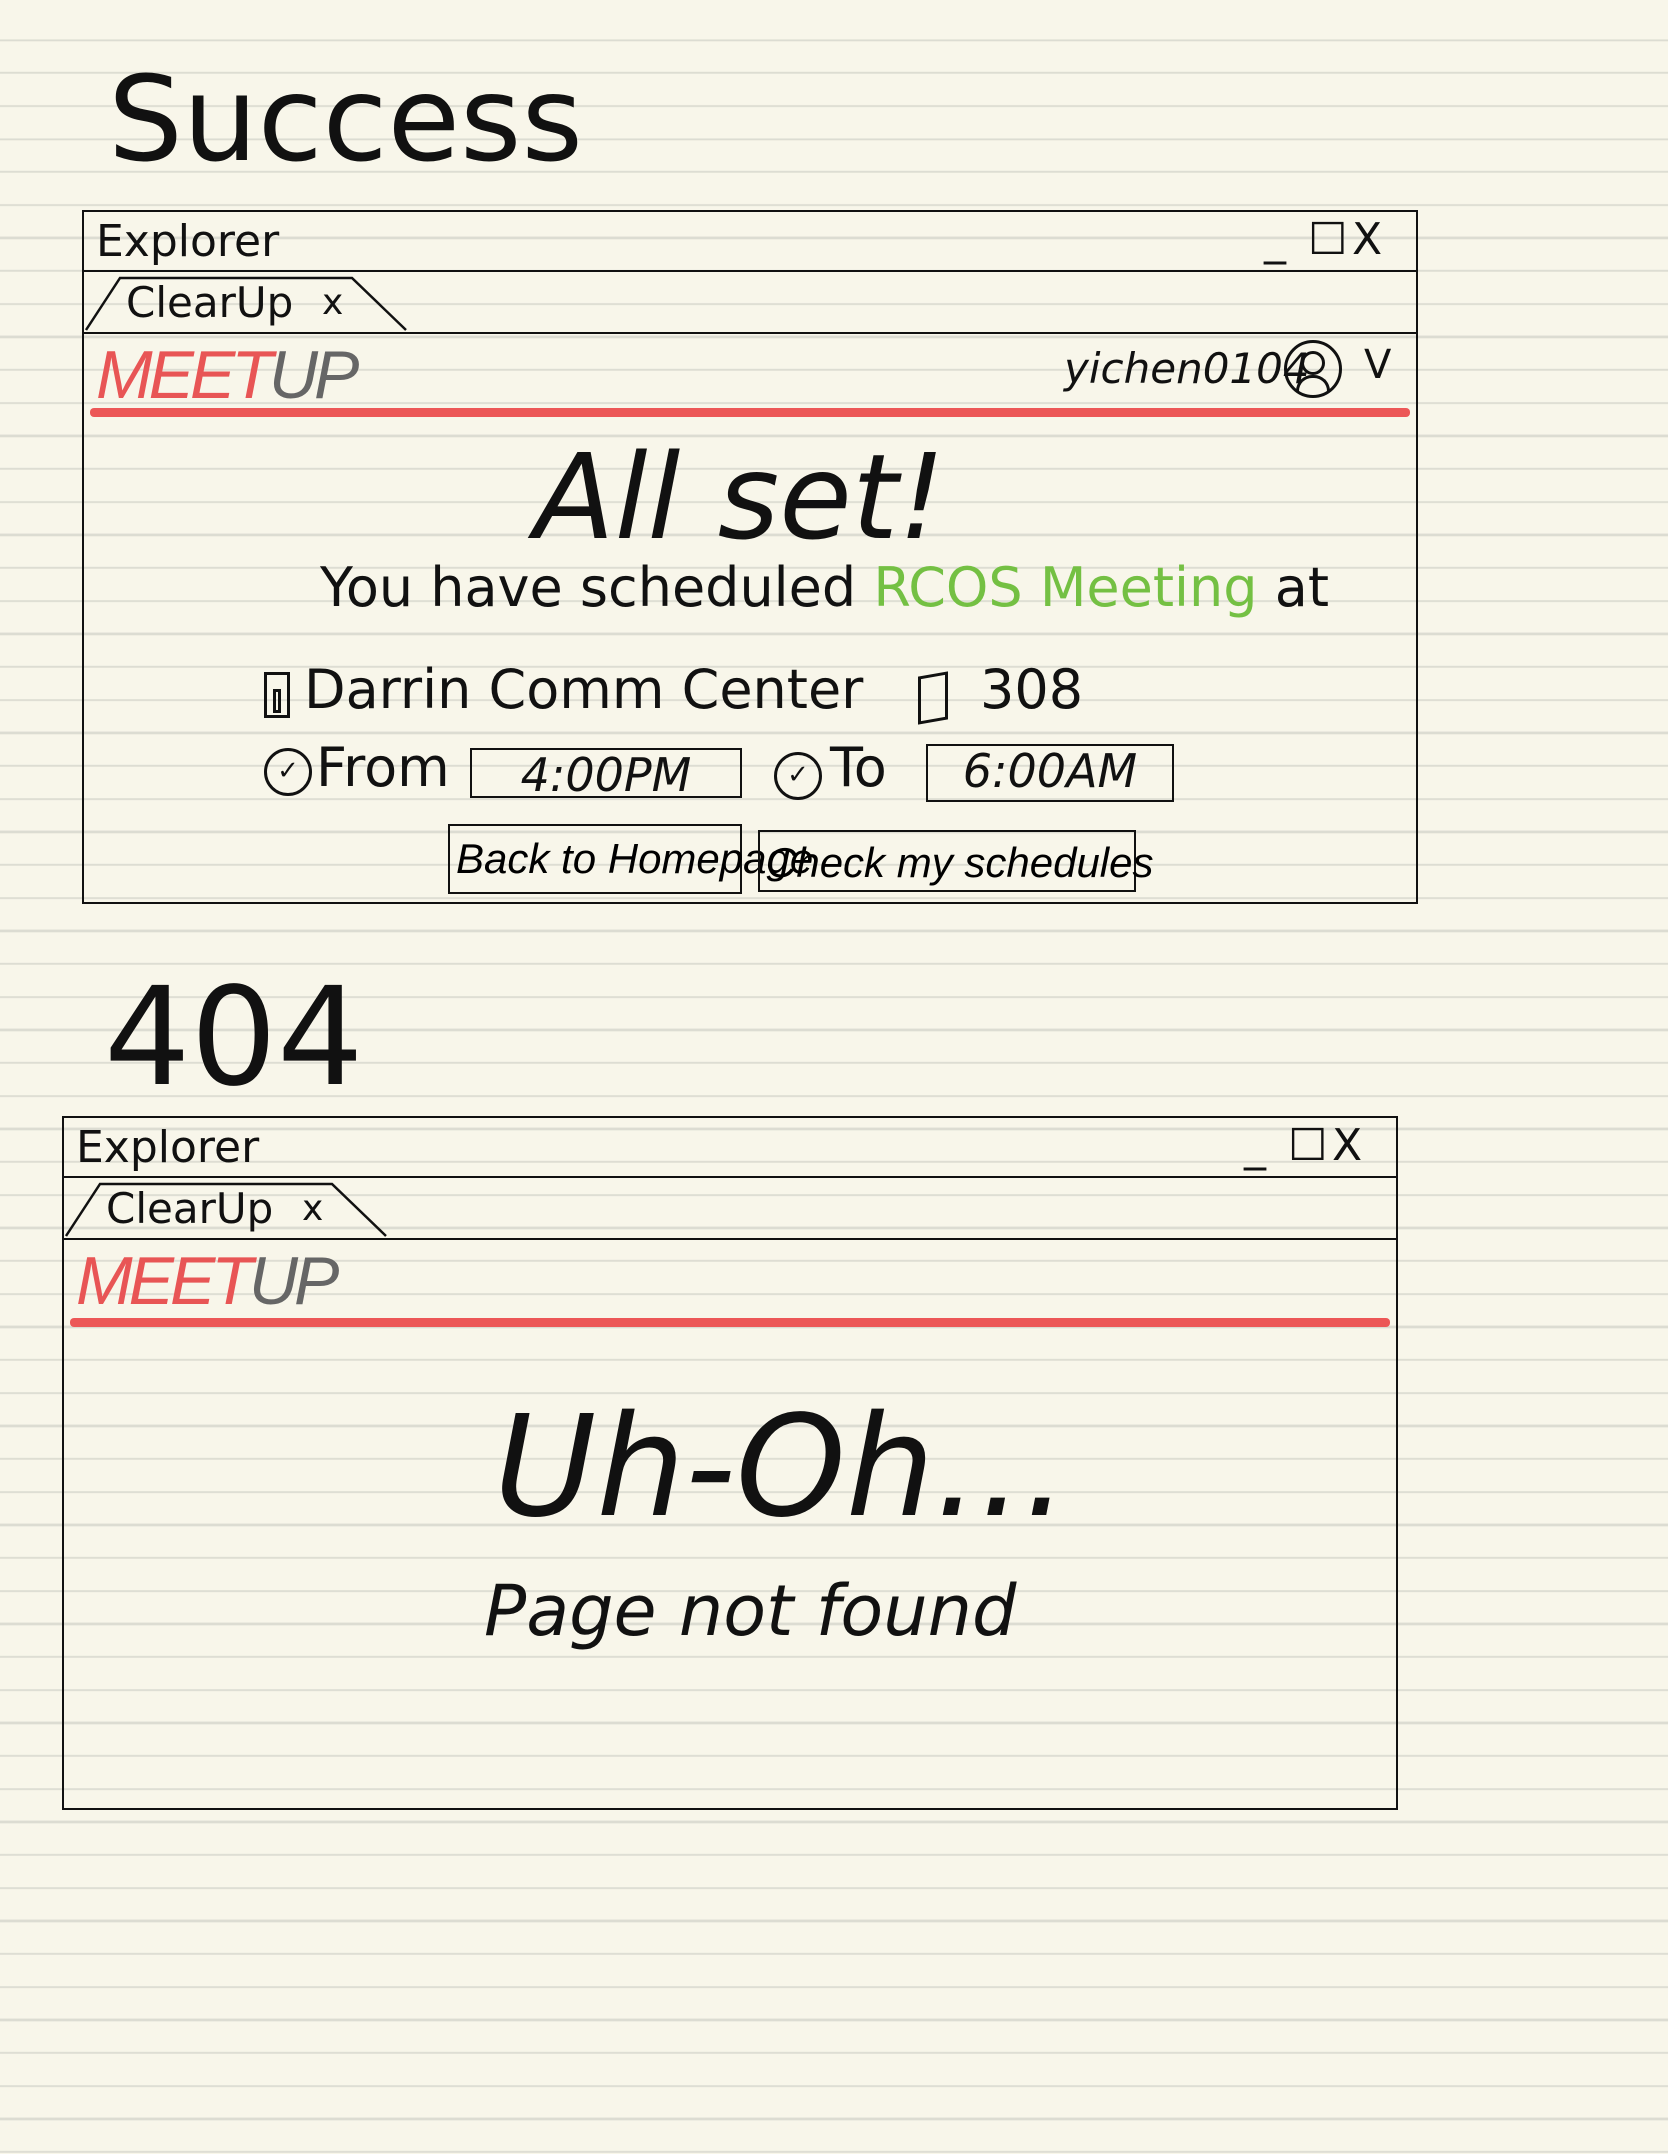  Describe the element at coordinates (1187, 368) in the screenshot. I see `username: yichen0104` at that location.